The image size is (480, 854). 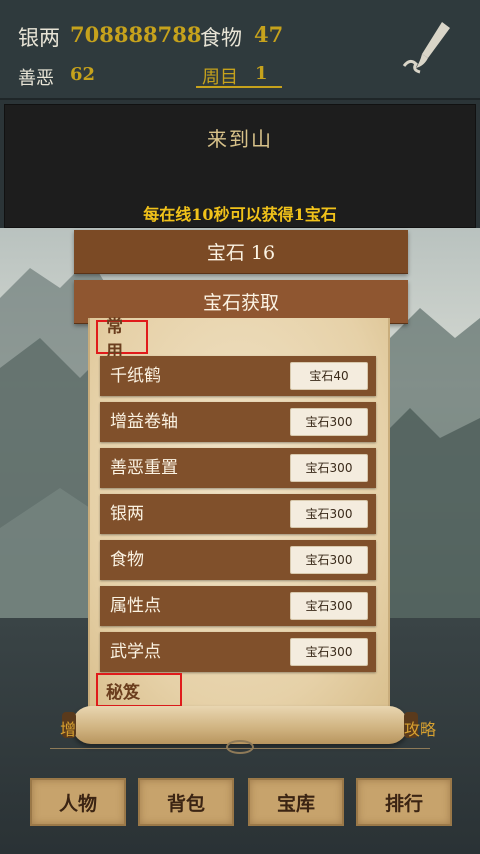 What do you see at coordinates (135, 376) in the screenshot?
I see `item-name: 千纸鹤` at bounding box center [135, 376].